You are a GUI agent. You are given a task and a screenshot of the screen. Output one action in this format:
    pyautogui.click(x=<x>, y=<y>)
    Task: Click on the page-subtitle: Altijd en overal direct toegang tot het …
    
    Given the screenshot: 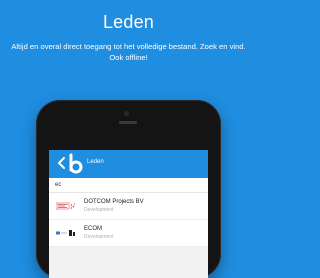 What is the action you would take?
    pyautogui.click(x=128, y=52)
    